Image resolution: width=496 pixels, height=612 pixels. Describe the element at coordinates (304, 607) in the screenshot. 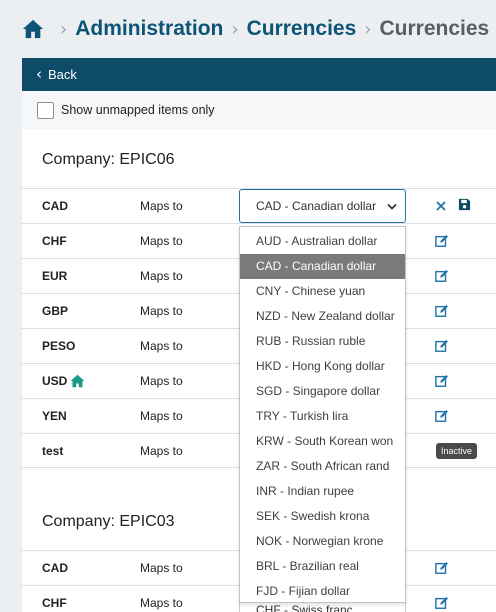

I see `currency-select-value: CHF - Swiss franc` at that location.